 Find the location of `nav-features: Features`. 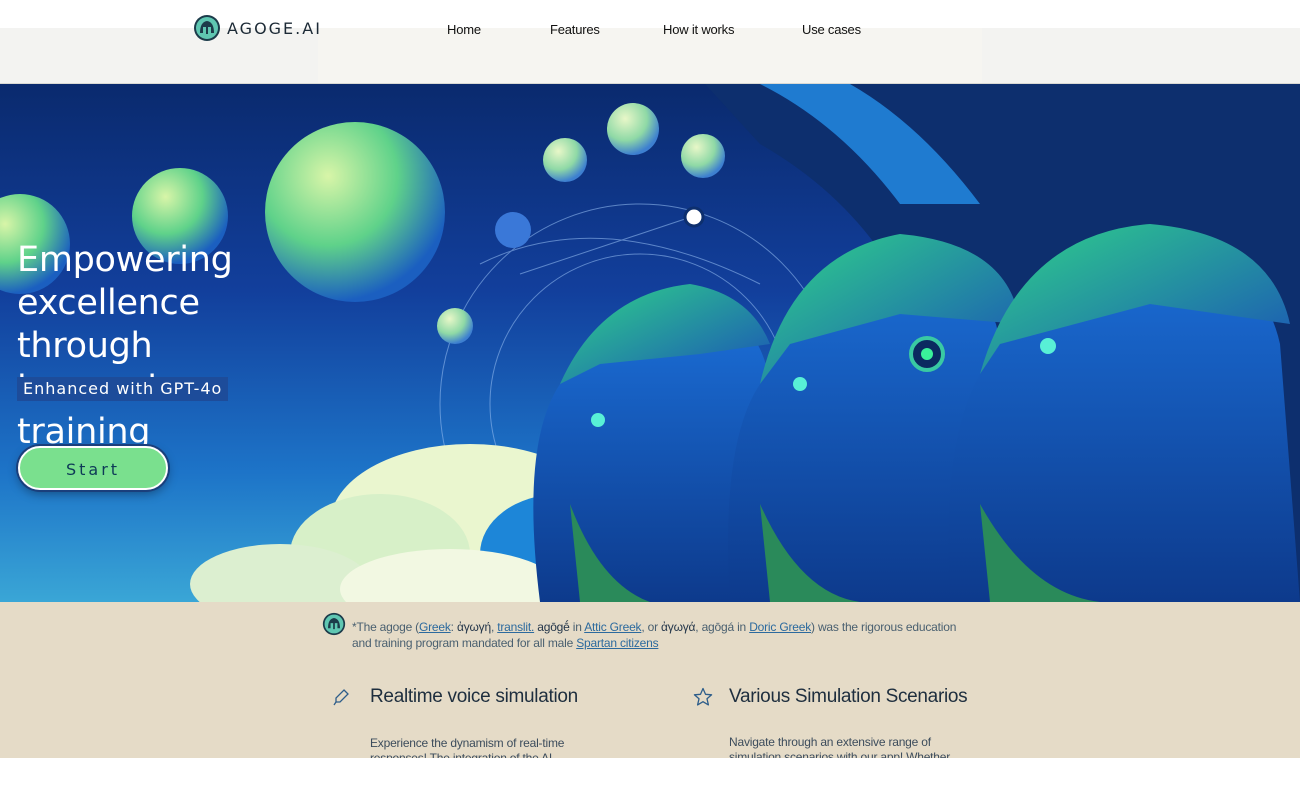

nav-features: Features is located at coordinates (575, 29).